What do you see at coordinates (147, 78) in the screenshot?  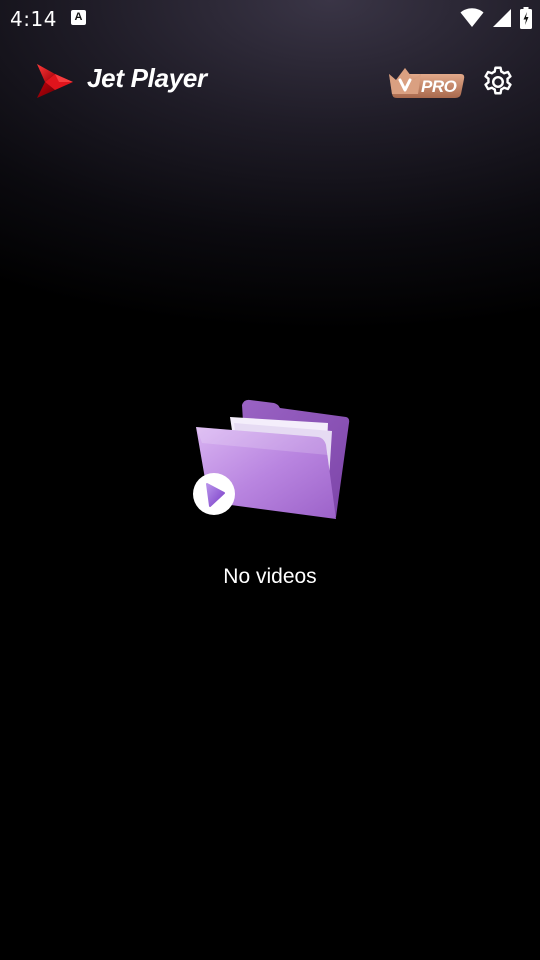 I see `app-title: Jet Player` at bounding box center [147, 78].